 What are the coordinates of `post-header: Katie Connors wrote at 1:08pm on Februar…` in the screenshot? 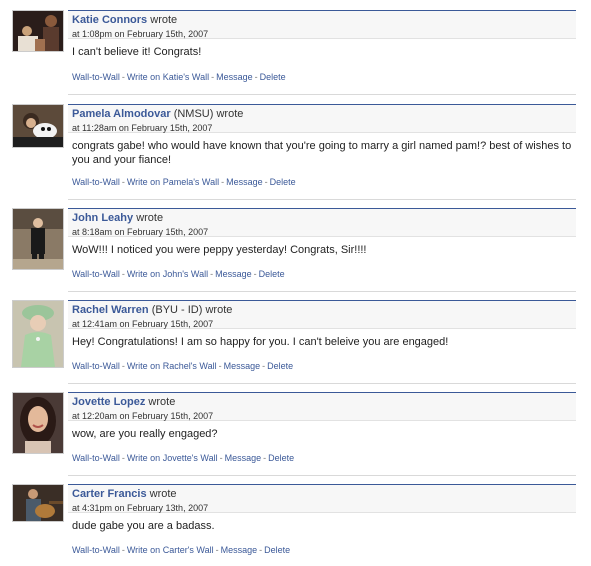 It's located at (322, 24).